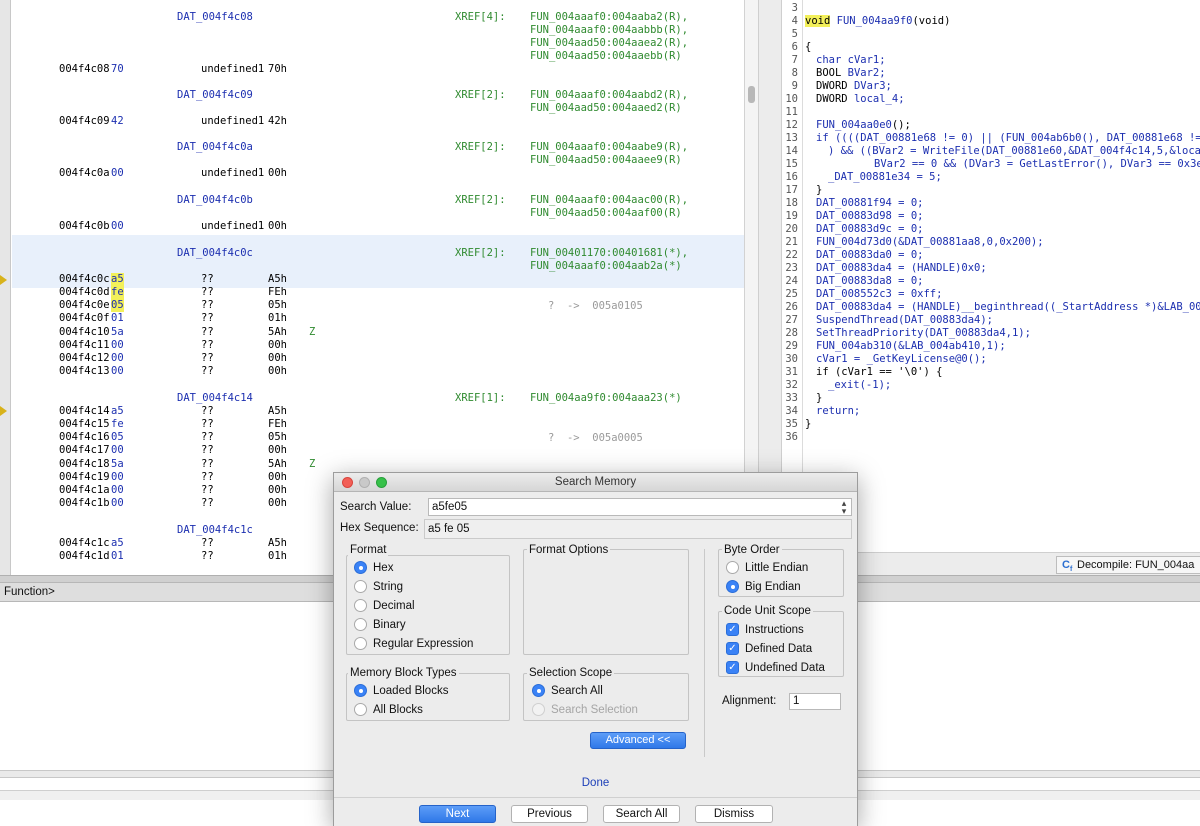 The image size is (1200, 826). I want to click on row-address: 004f4c1a, so click(84, 490).